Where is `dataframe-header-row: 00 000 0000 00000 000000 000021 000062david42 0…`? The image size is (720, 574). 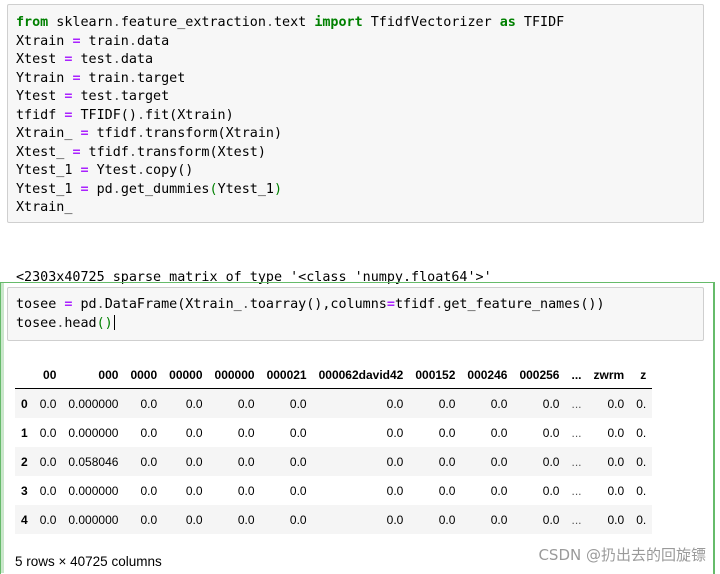 dataframe-header-row: 00 000 0000 00000 000000 000021 000062david42 0… is located at coordinates (334, 375).